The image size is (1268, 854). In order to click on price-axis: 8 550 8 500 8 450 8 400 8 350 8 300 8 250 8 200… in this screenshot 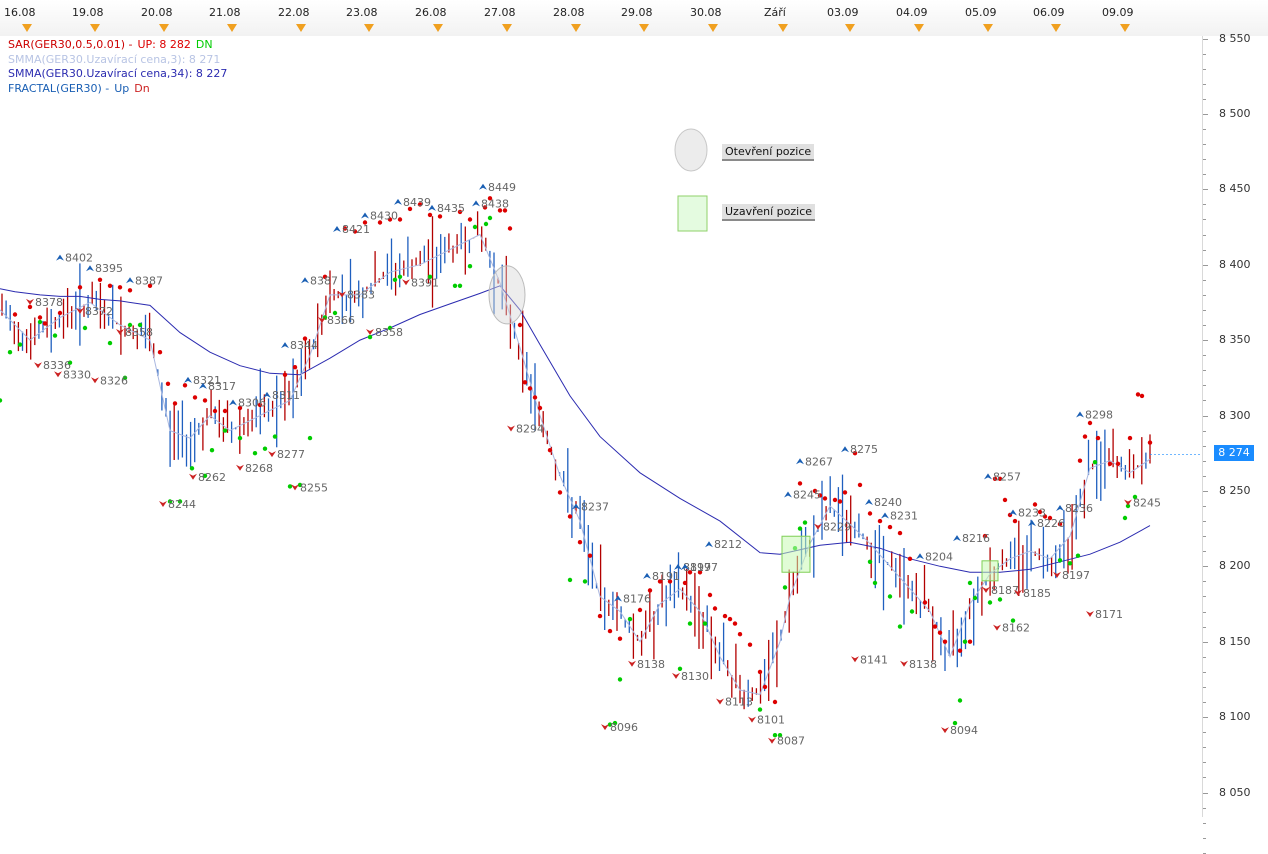, I will do `click(1235, 443)`.